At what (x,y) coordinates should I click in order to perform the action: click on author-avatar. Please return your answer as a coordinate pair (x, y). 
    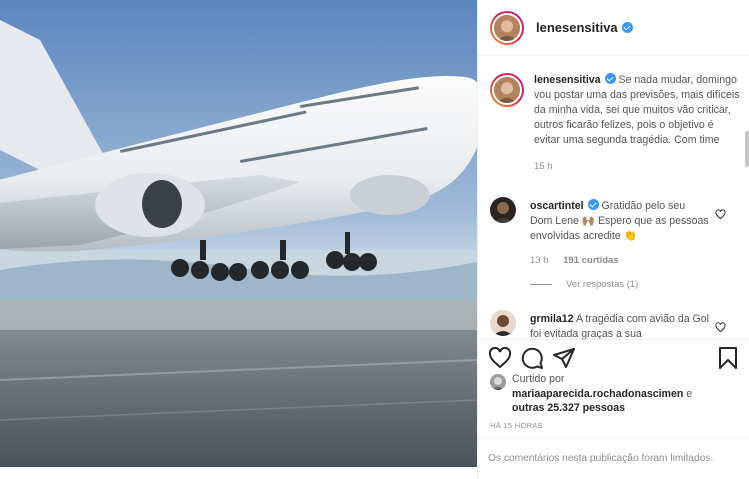
    Looking at the image, I should click on (507, 27).